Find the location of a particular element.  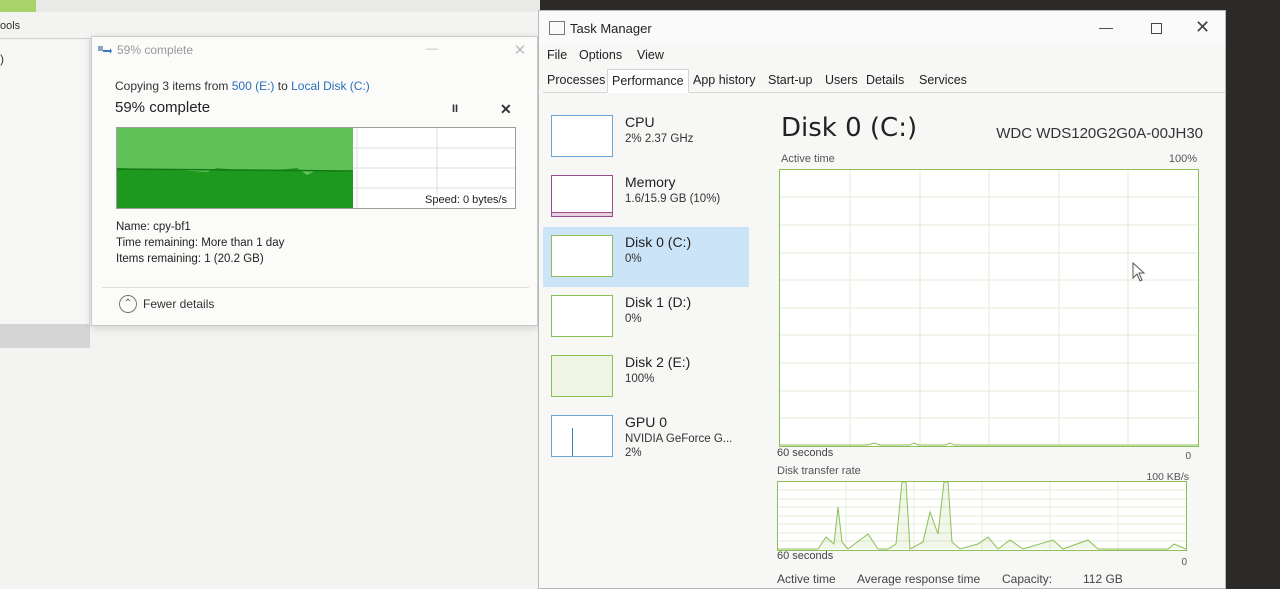

sidebar-item-memory: Memory 1.6/15.9 GB (10%) is located at coordinates (646, 197).